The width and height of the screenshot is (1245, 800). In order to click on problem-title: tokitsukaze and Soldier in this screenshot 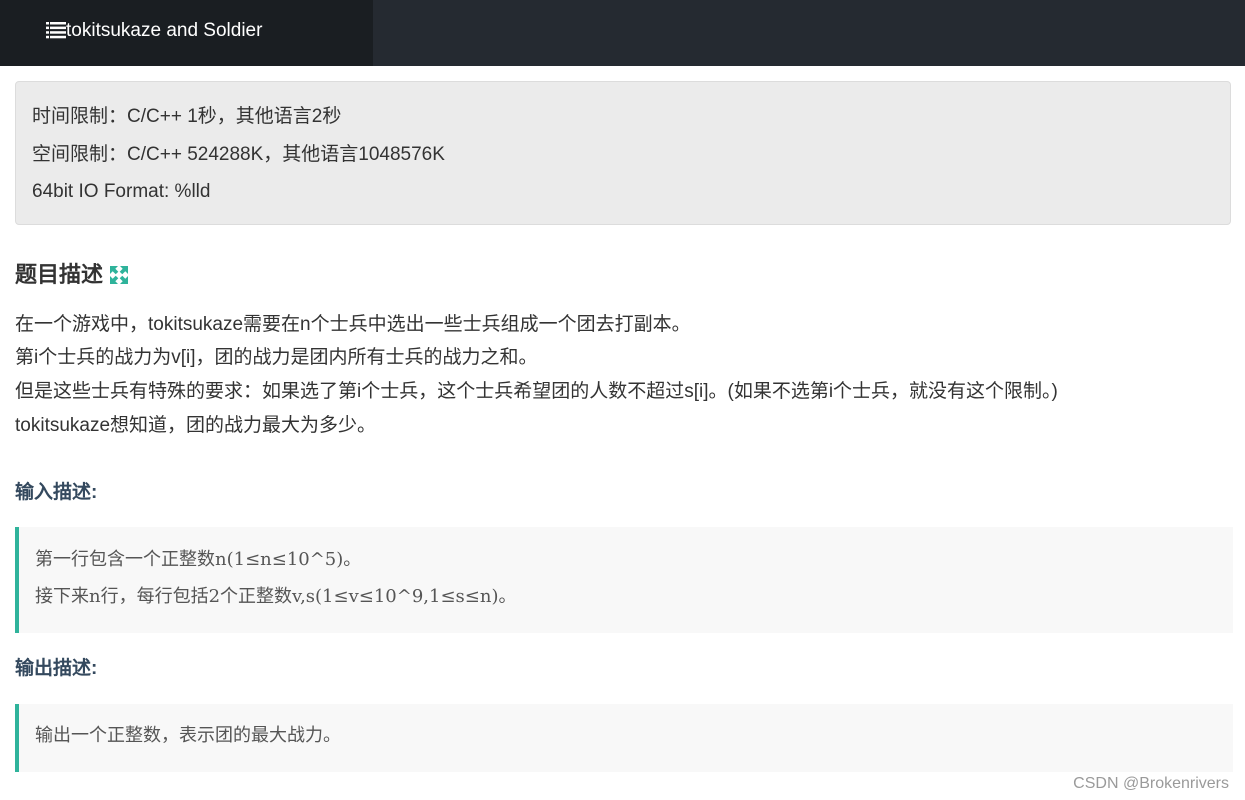, I will do `click(164, 30)`.